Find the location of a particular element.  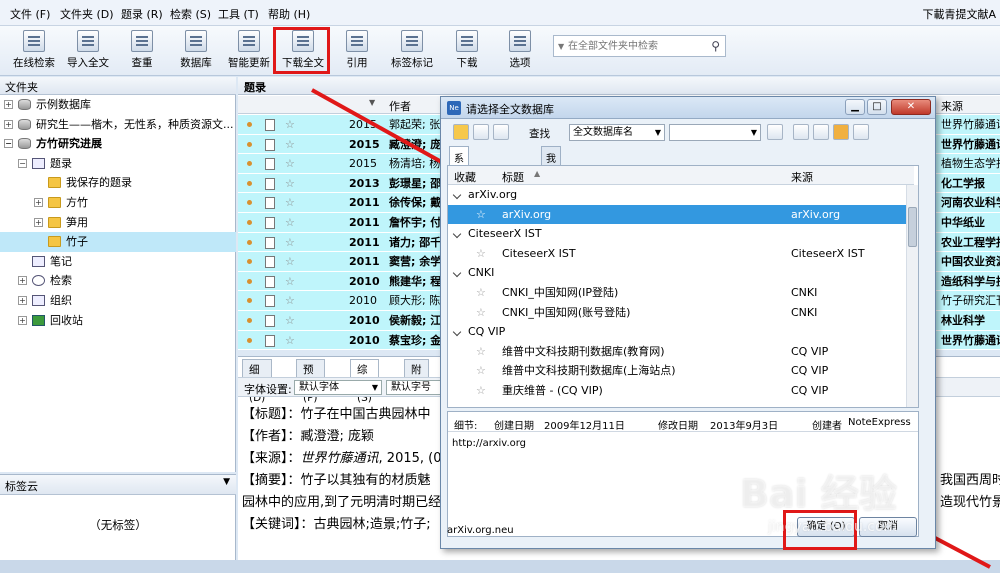

db-row: ☆ 维普中文科技期刊数据库(教育网) CQ VIP is located at coordinates (681, 352).